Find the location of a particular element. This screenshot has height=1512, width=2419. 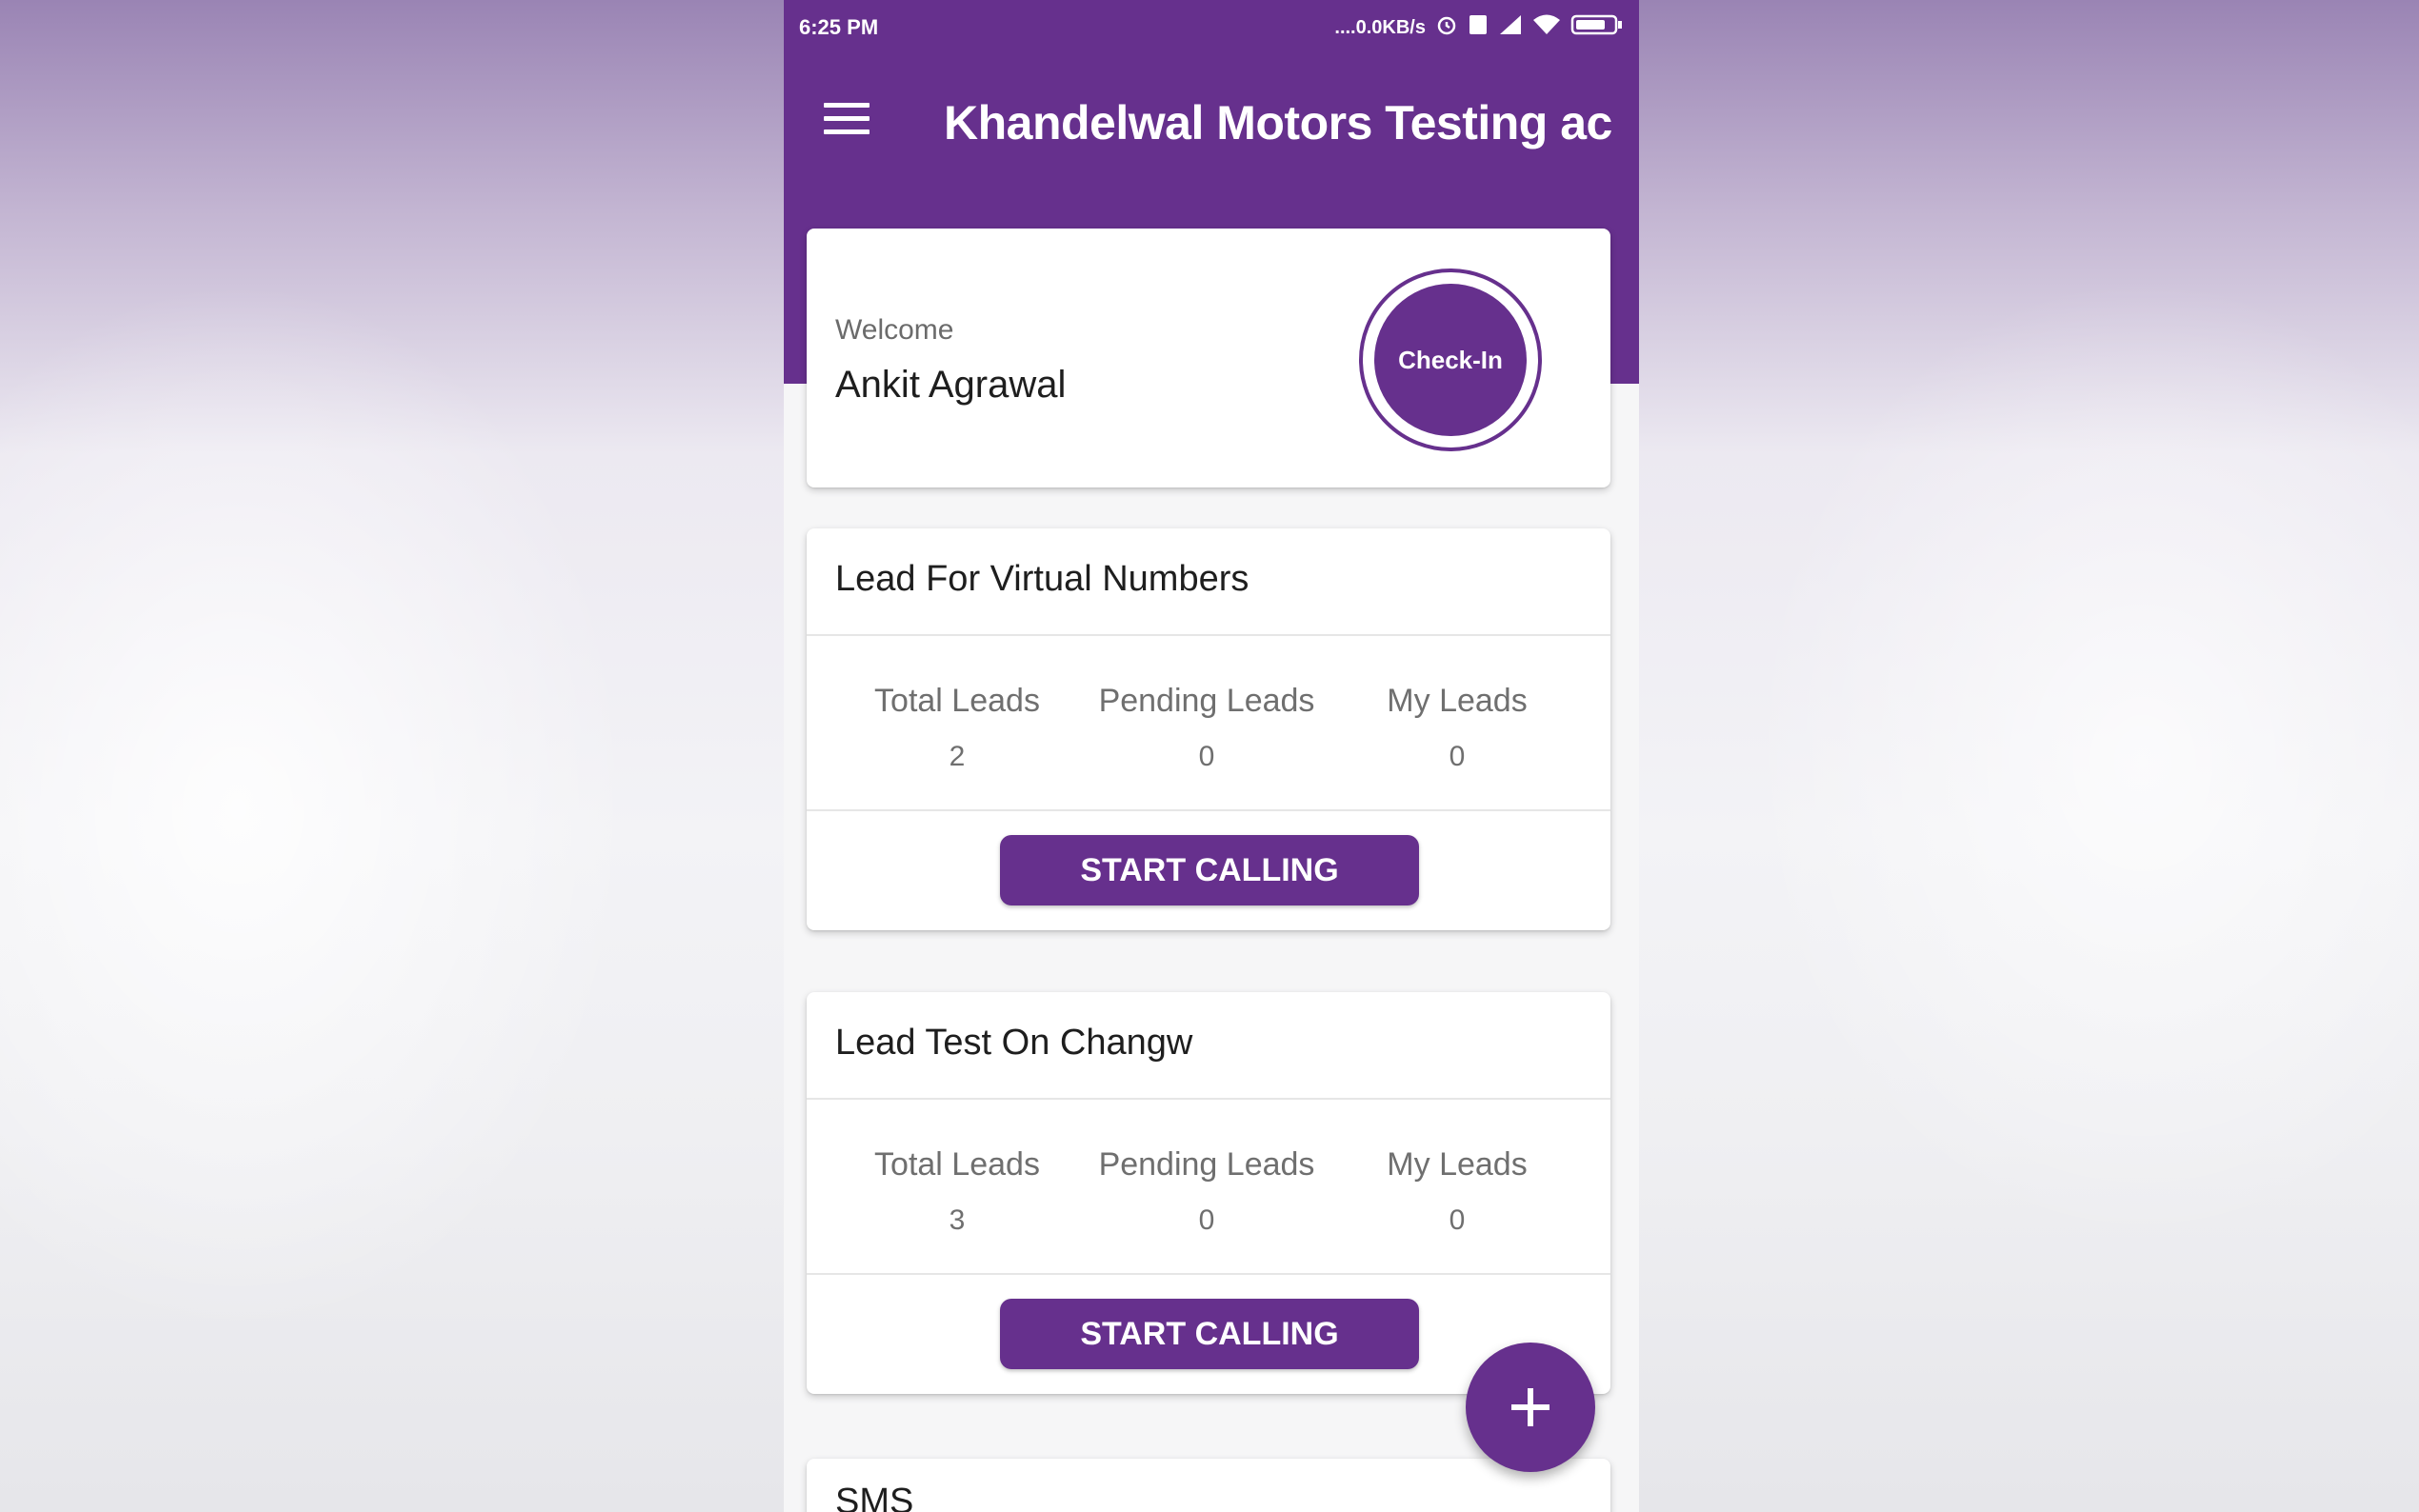

hamburger-menu-icon is located at coordinates (846, 126).